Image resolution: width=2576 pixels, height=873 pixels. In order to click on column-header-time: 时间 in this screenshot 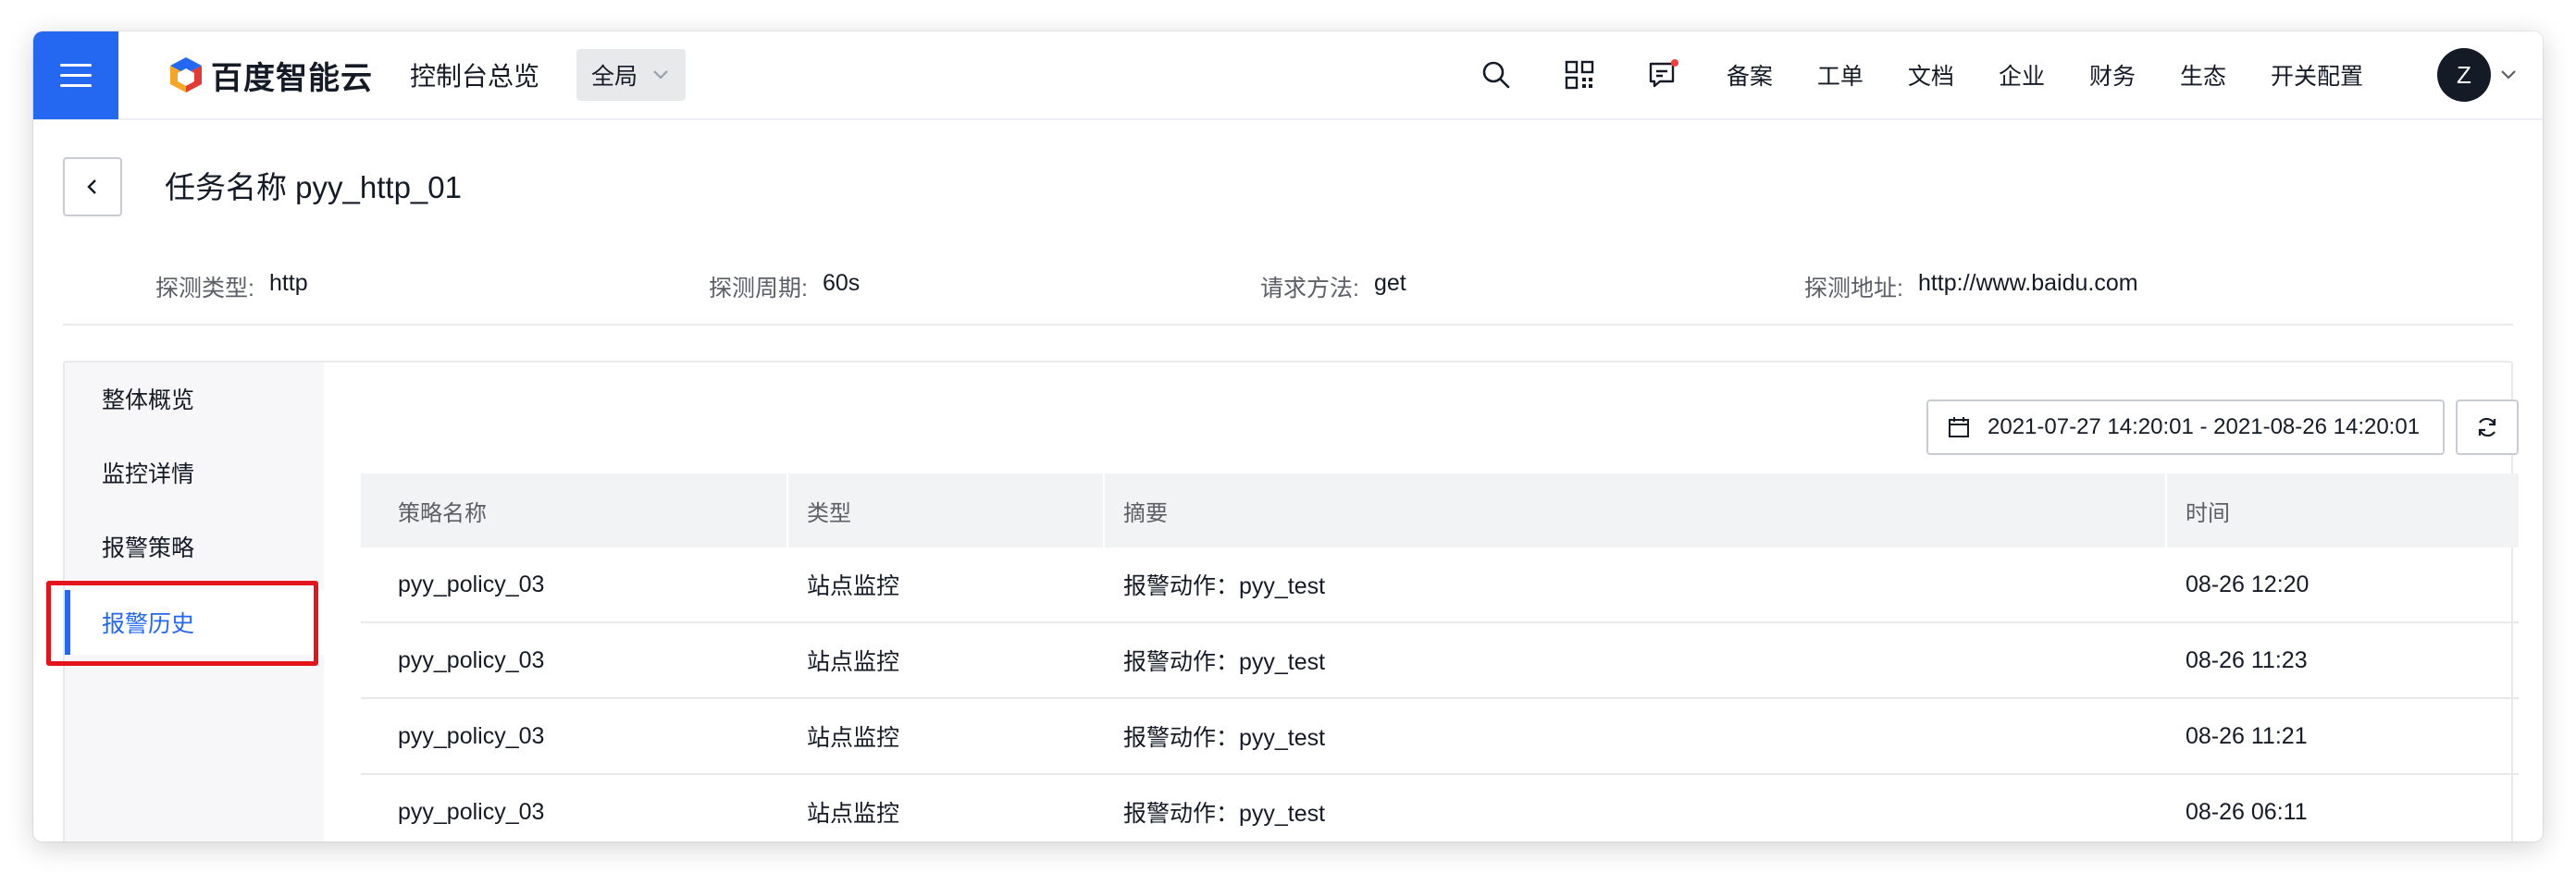, I will do `click(2342, 510)`.